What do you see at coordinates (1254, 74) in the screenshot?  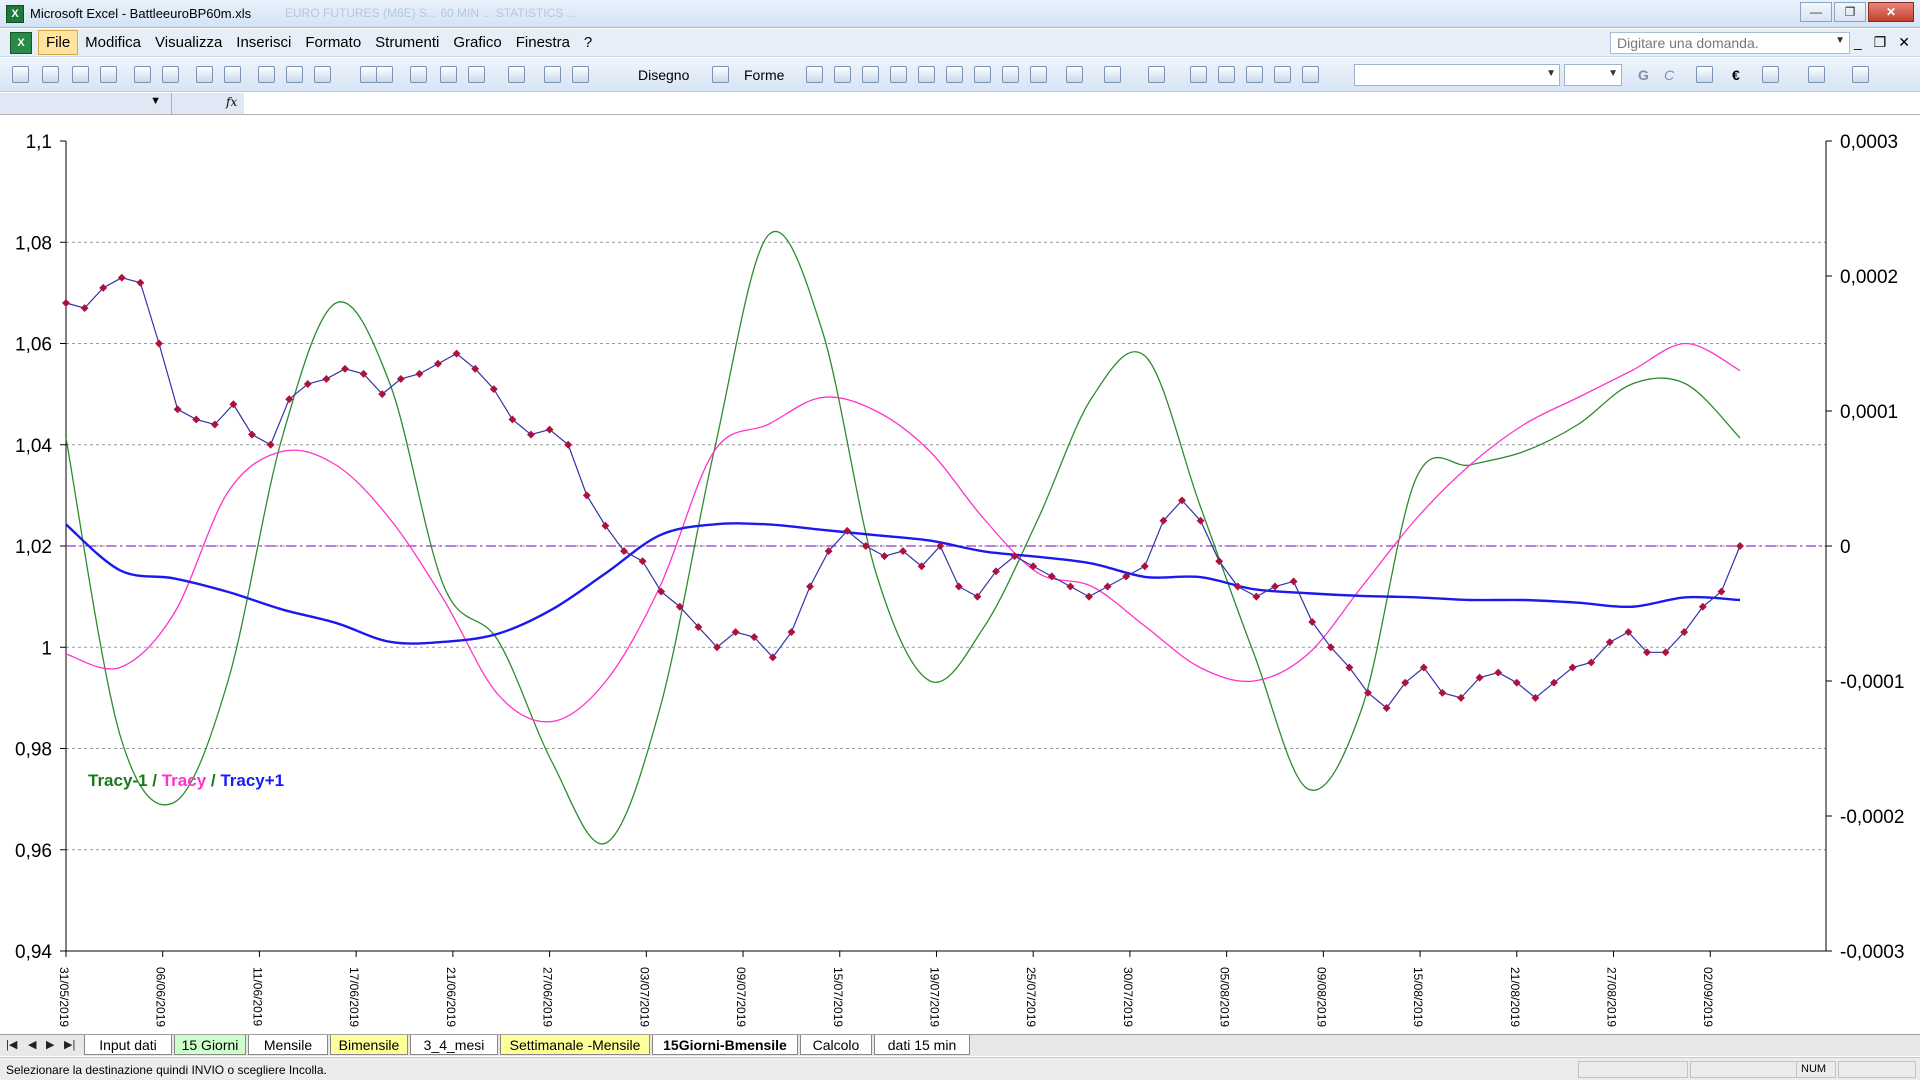 I see `arrow-style-icon` at bounding box center [1254, 74].